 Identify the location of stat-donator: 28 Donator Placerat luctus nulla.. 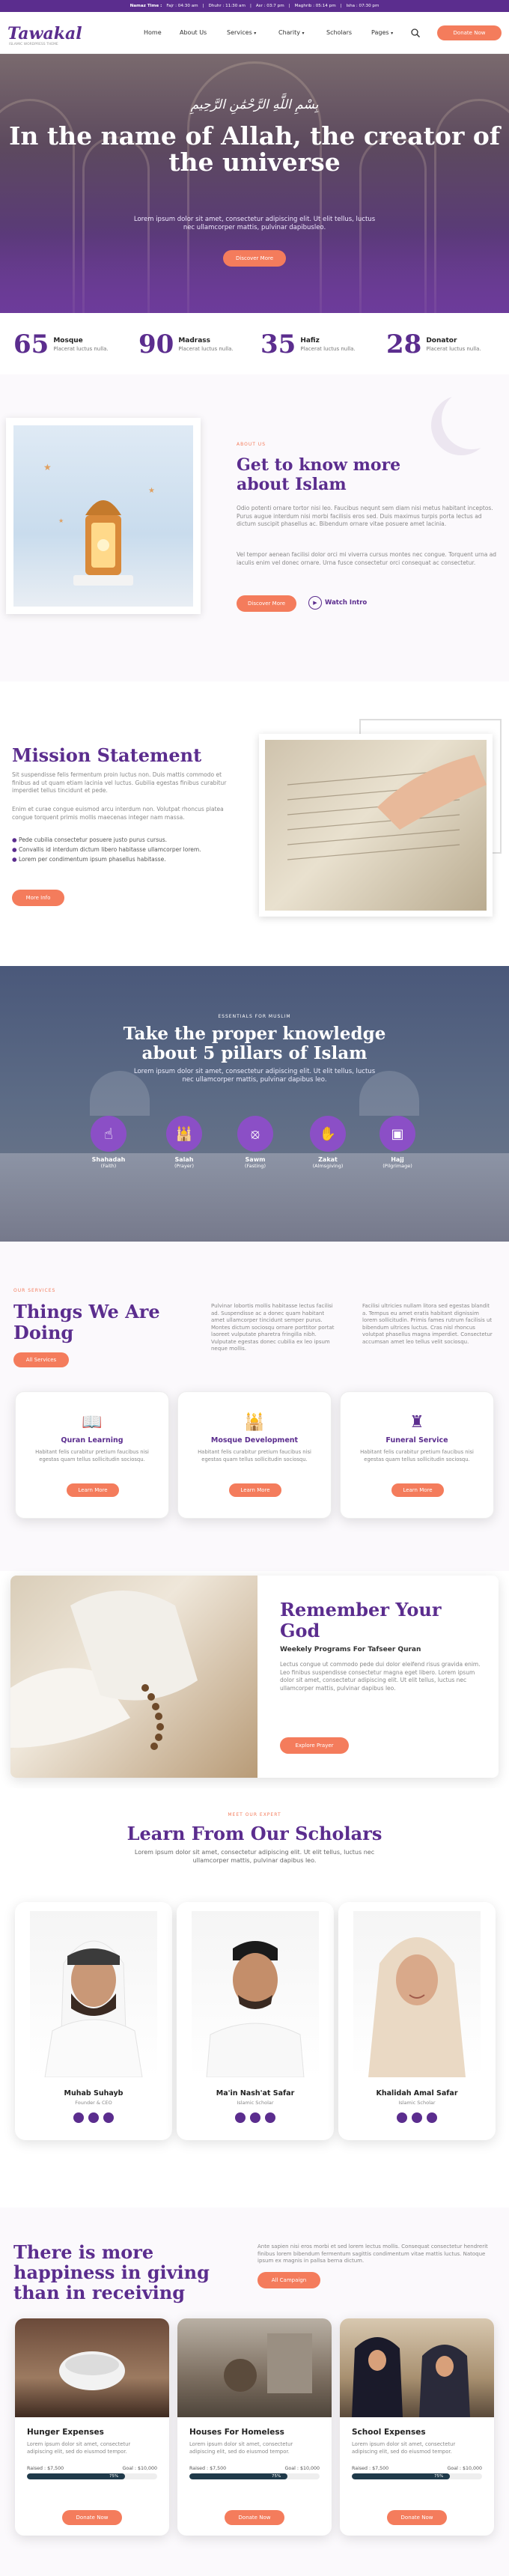
(433, 344).